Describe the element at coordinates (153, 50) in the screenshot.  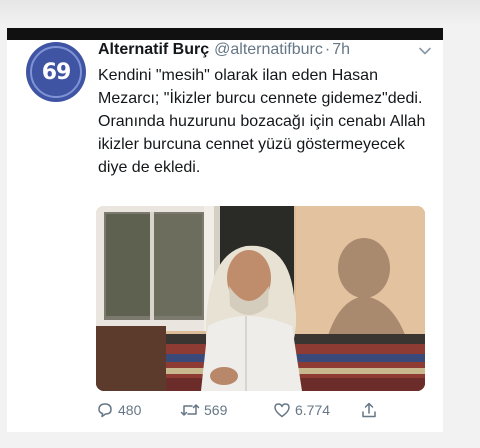
I see `author-name: Alternatif Burç` at that location.